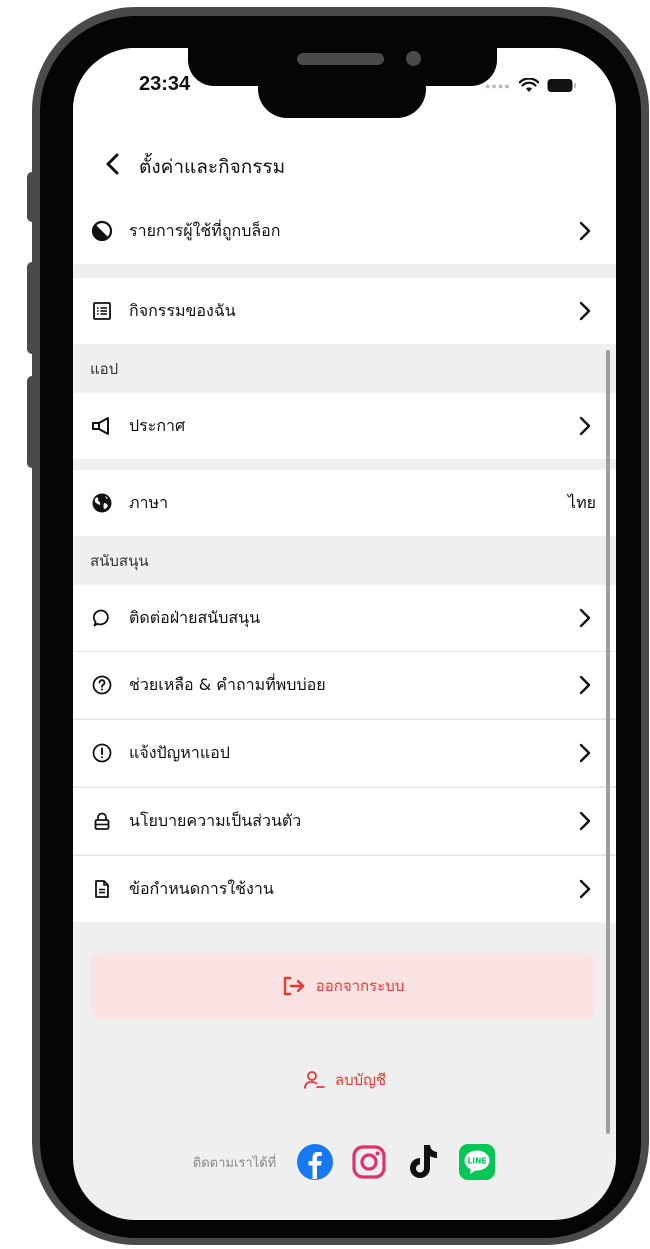  What do you see at coordinates (215, 820) in the screenshot?
I see `row-label: นโยบายความเป็นส่วนตัว` at bounding box center [215, 820].